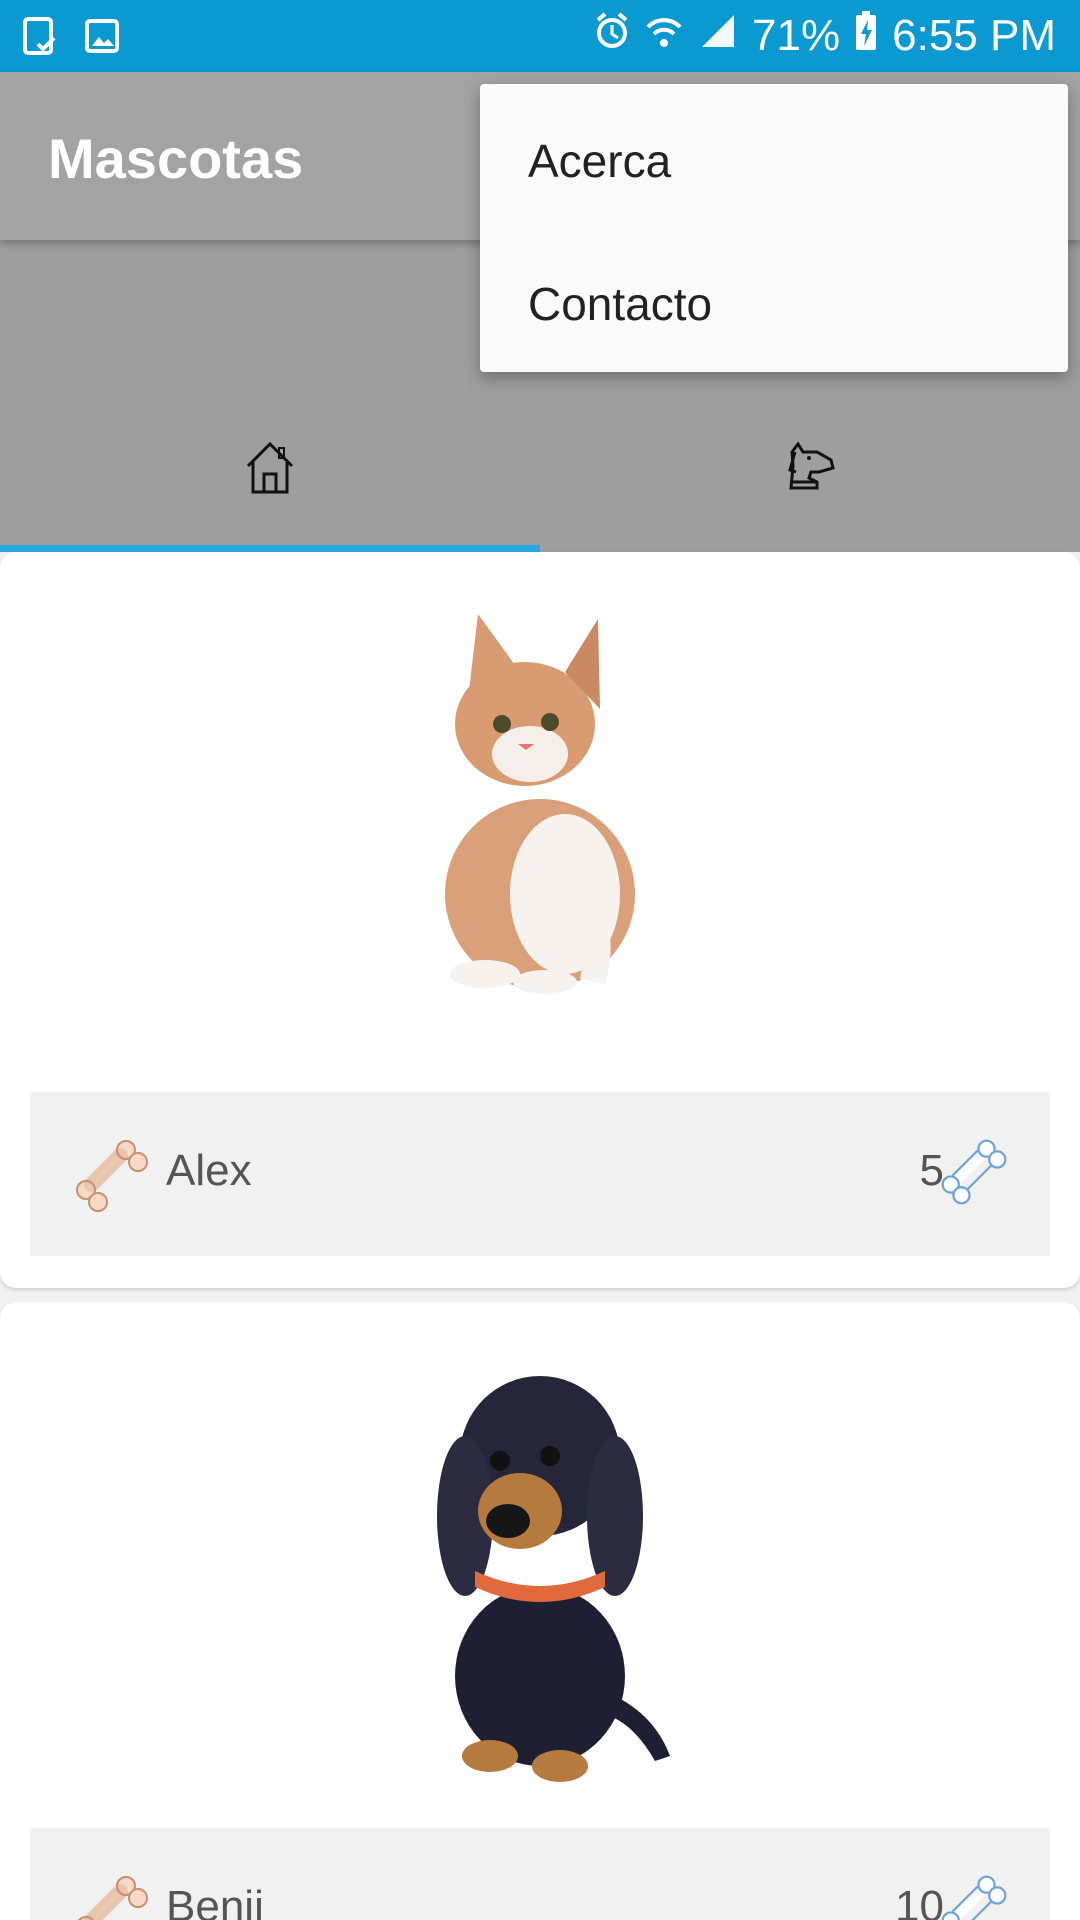 This screenshot has height=1920, width=1080. Describe the element at coordinates (40, 38) in the screenshot. I see `tablet-check-icon` at that location.